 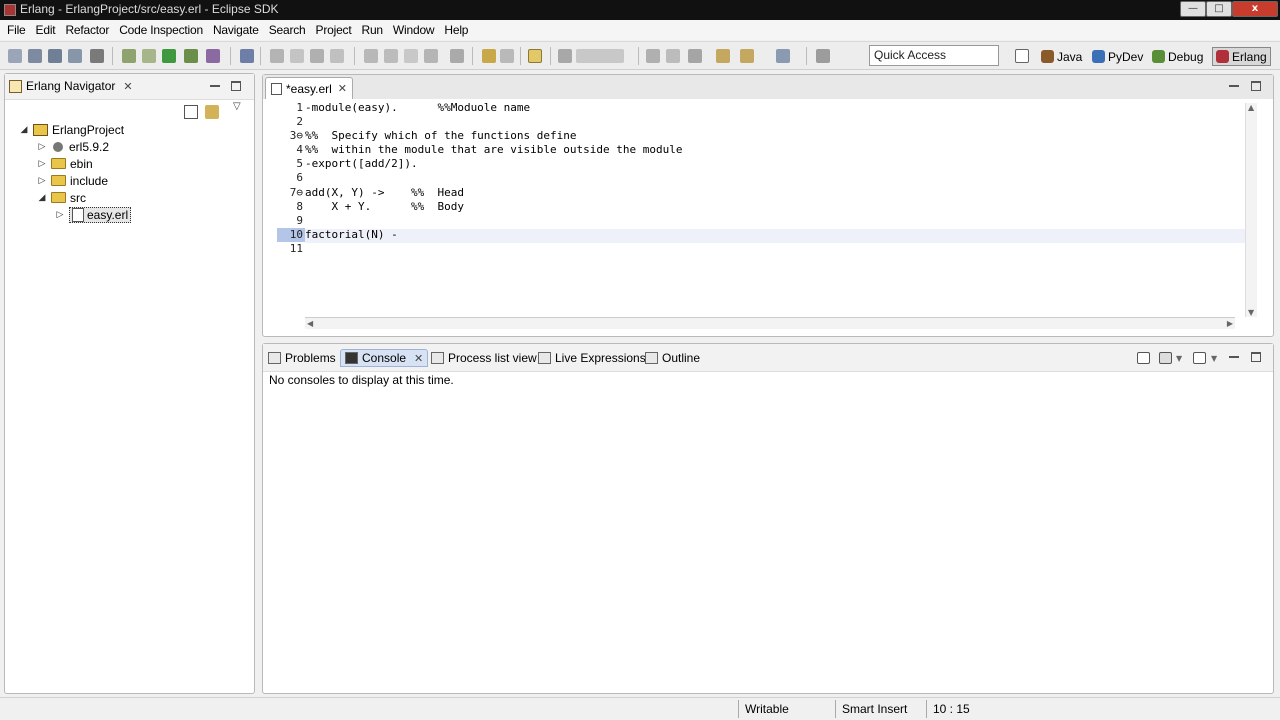 What do you see at coordinates (823, 56) in the screenshot?
I see `toolbar-extra-icon` at bounding box center [823, 56].